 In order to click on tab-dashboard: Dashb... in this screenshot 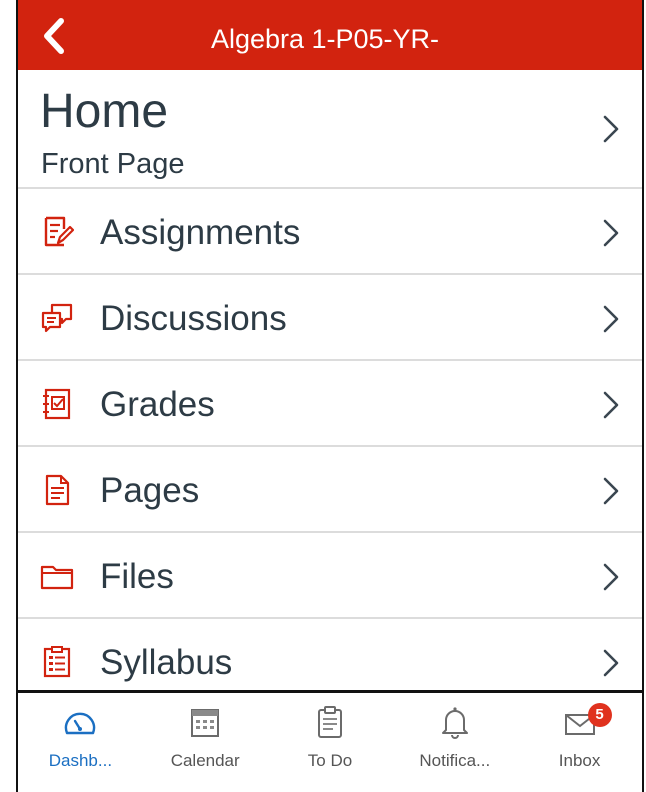, I will do `click(80, 742)`.